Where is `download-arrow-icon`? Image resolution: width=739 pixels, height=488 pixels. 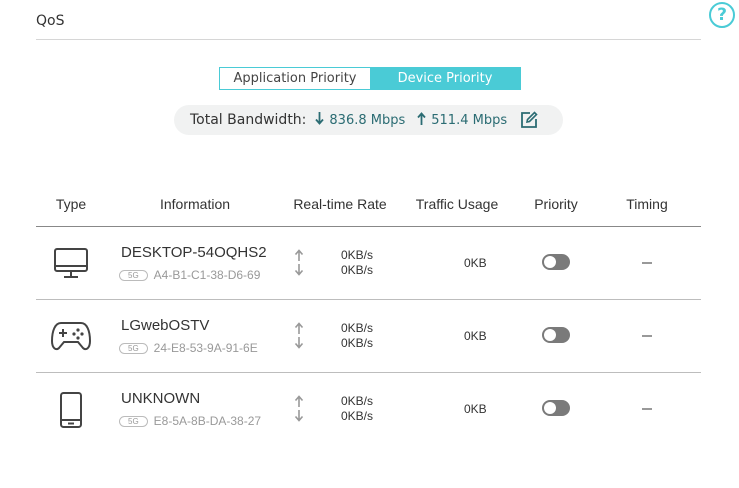 download-arrow-icon is located at coordinates (320, 120).